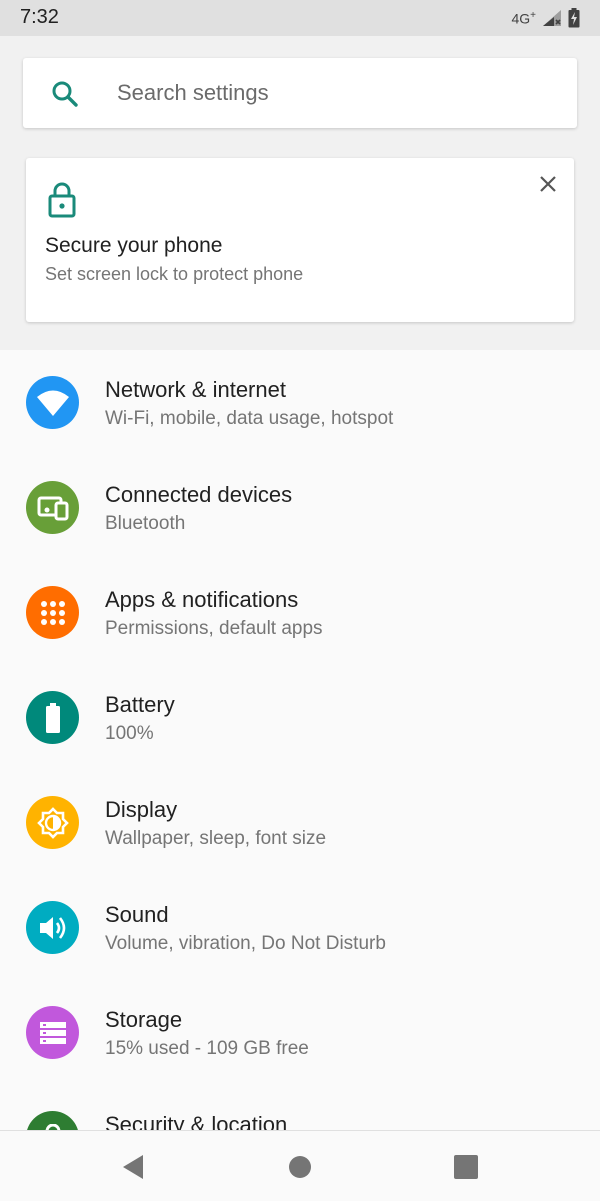  Describe the element at coordinates (65, 94) in the screenshot. I see `search-icon` at that location.